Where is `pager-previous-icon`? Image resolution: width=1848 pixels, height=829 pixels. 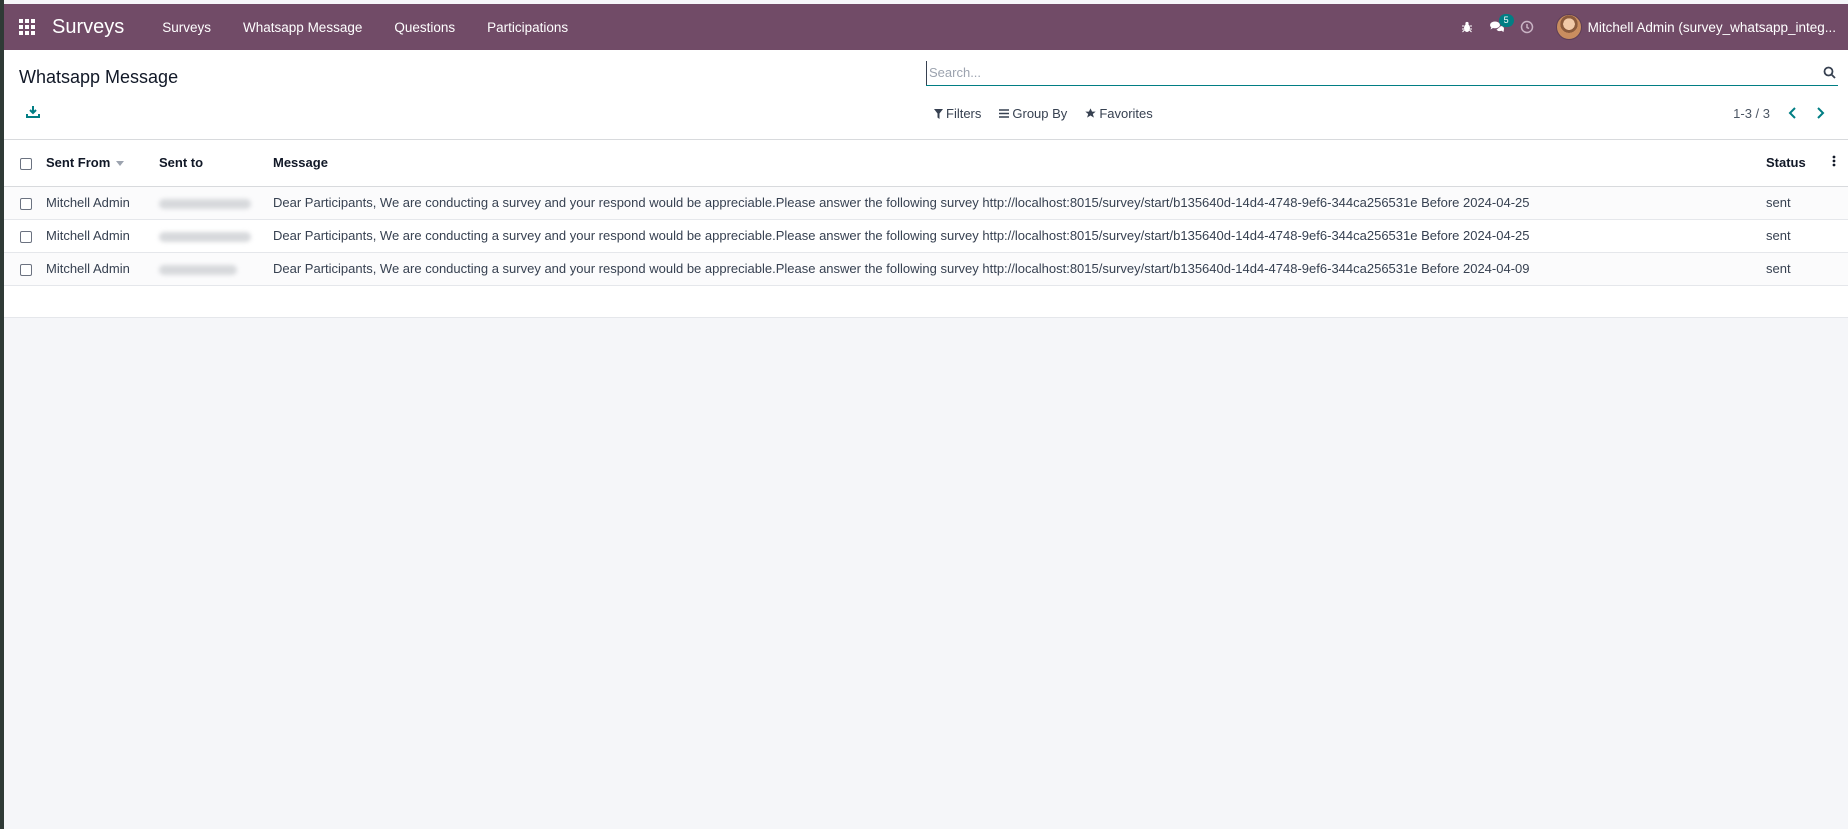 pager-previous-icon is located at coordinates (1792, 113).